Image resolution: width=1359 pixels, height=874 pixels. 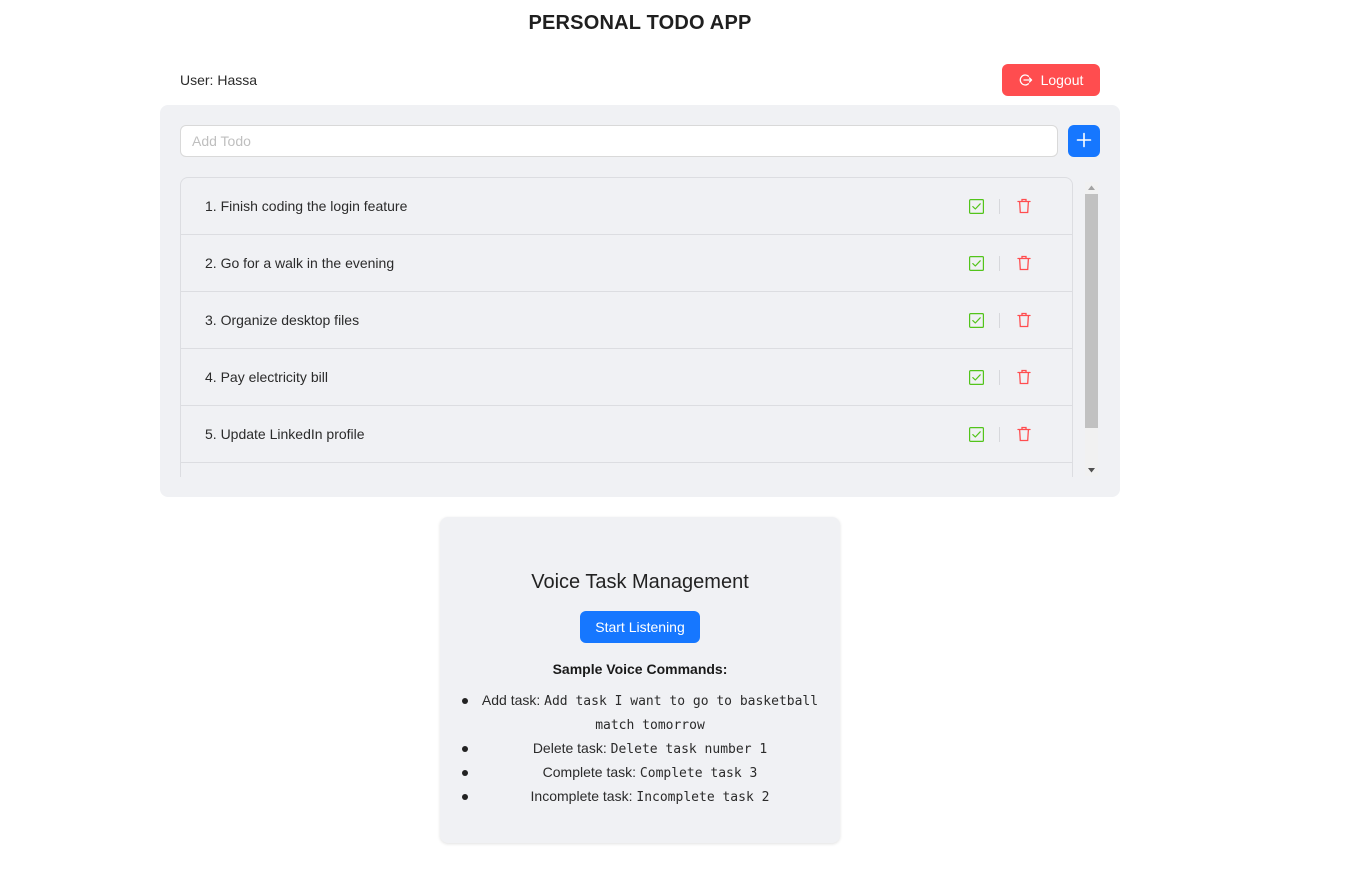 What do you see at coordinates (1091, 187) in the screenshot?
I see `scroll-up-arrow-icon` at bounding box center [1091, 187].